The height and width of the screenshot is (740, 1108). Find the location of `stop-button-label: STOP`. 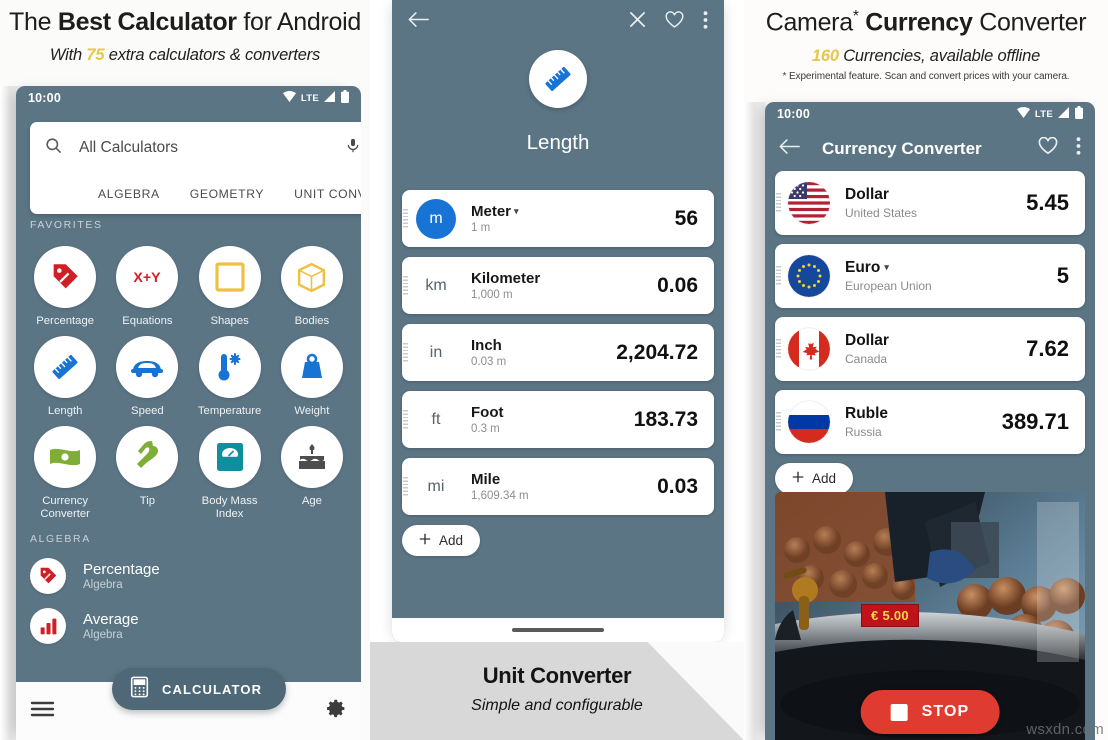

stop-button-label: STOP is located at coordinates (945, 711).